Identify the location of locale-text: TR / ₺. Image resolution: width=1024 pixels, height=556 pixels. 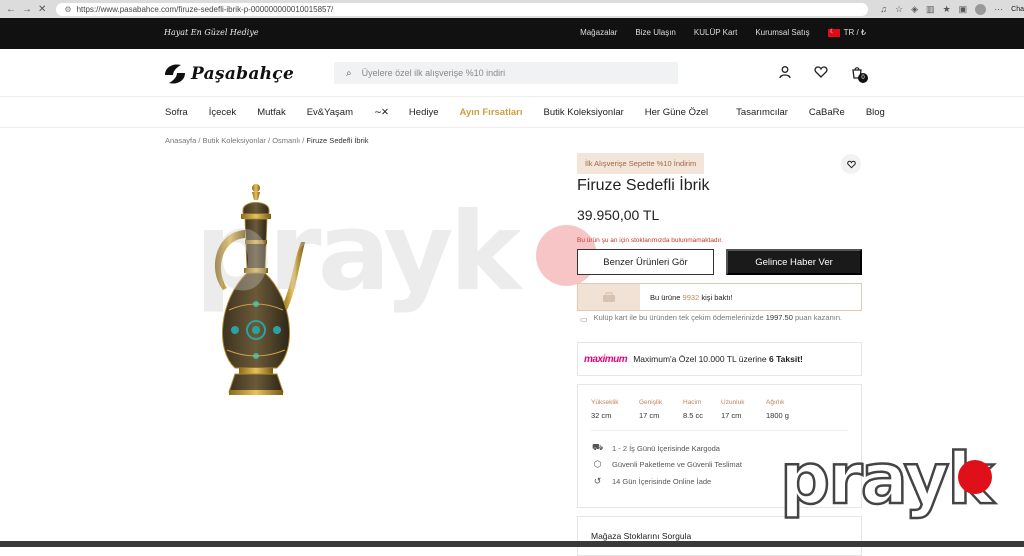
(854, 32).